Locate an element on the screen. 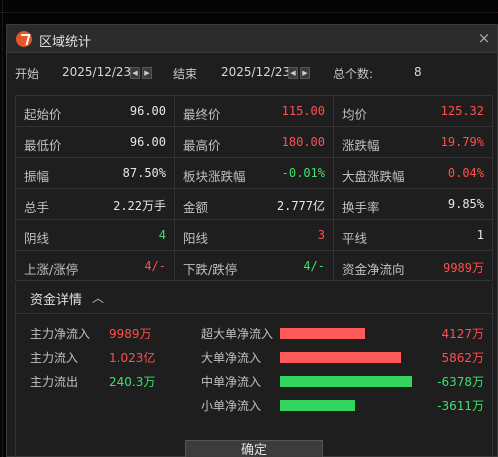  stat-value: 2.777亿 is located at coordinates (300, 206).